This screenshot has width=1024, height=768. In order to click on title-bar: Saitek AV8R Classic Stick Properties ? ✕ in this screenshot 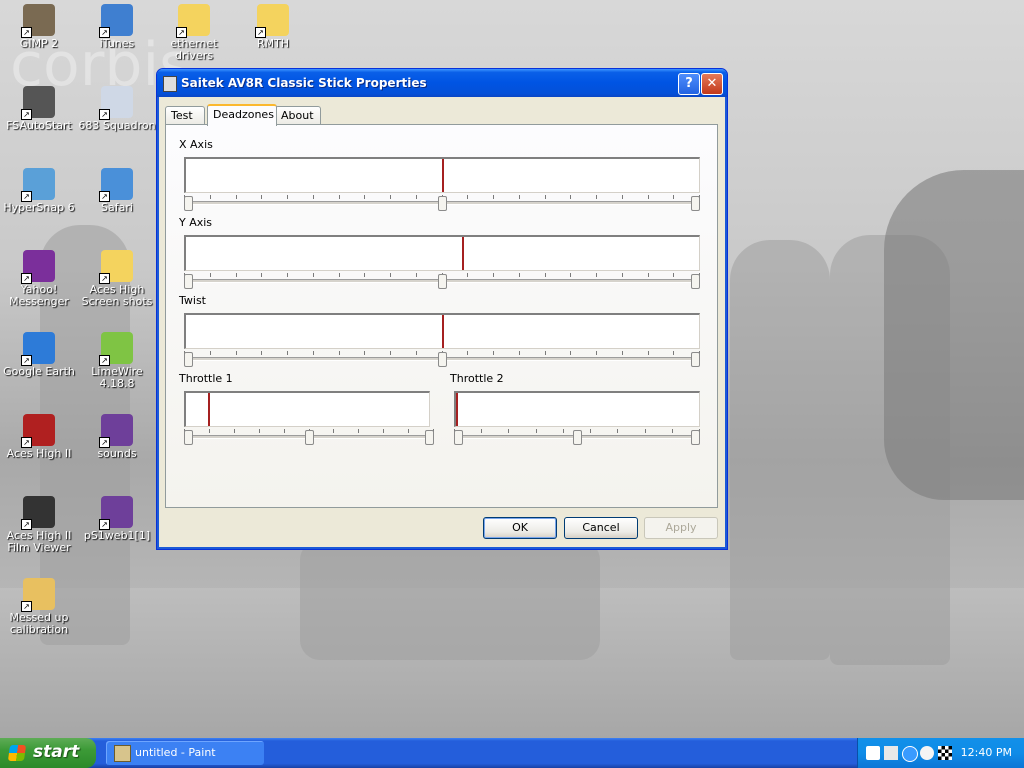, I will do `click(442, 83)`.